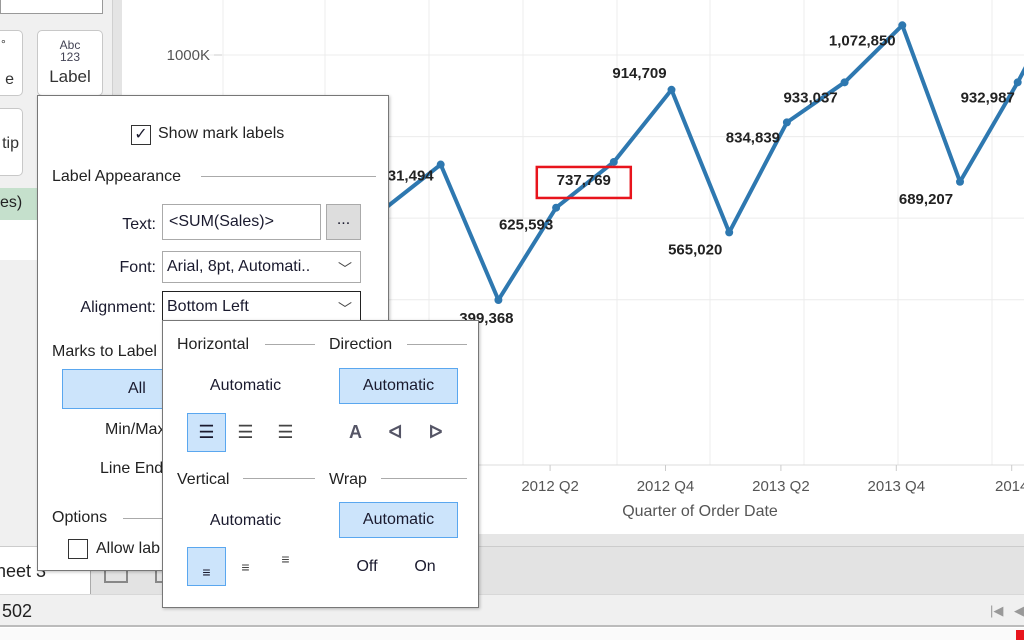 This screenshot has width=1024, height=640. What do you see at coordinates (245, 386) in the screenshot?
I see `horizontal-automatic-option: Automatic` at bounding box center [245, 386].